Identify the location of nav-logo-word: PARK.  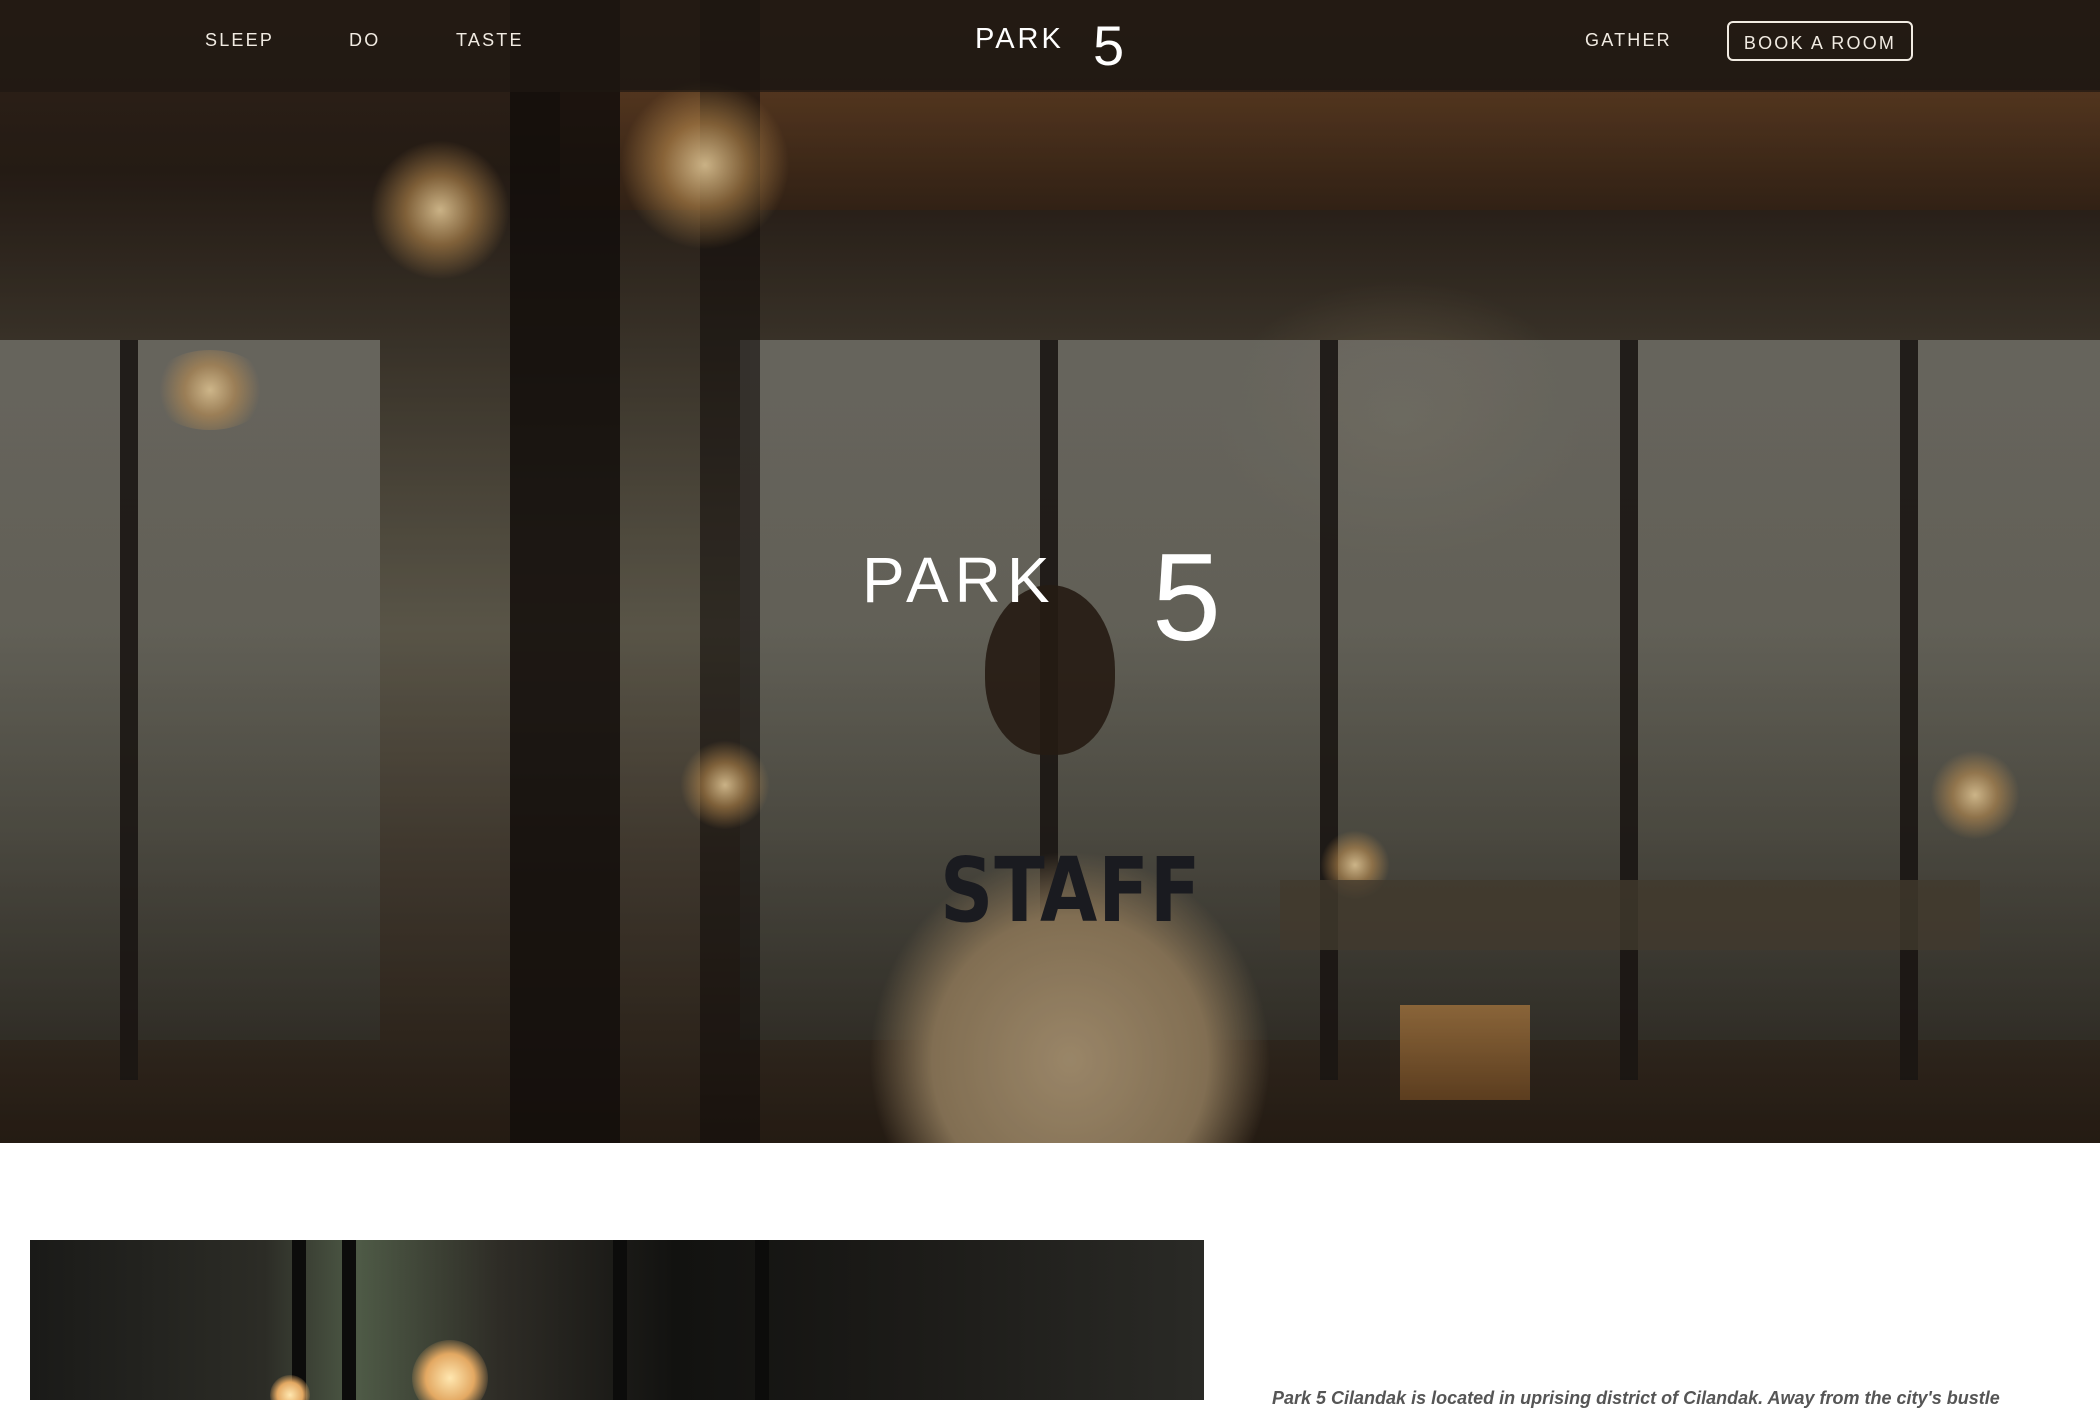
(1019, 39).